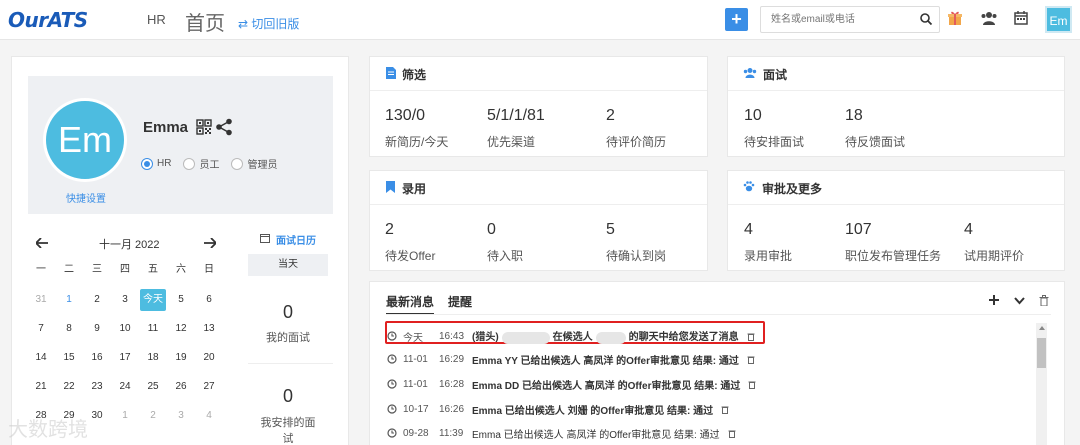  What do you see at coordinates (48, 430) in the screenshot?
I see `watermark: 大数跨境` at bounding box center [48, 430].